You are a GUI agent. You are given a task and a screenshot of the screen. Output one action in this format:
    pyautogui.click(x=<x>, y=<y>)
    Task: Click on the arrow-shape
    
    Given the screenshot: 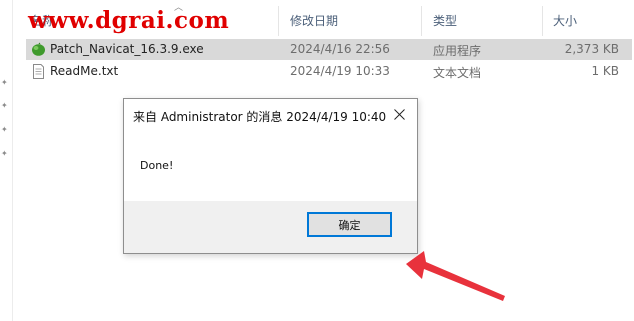 What is the action you would take?
    pyautogui.click(x=455, y=276)
    